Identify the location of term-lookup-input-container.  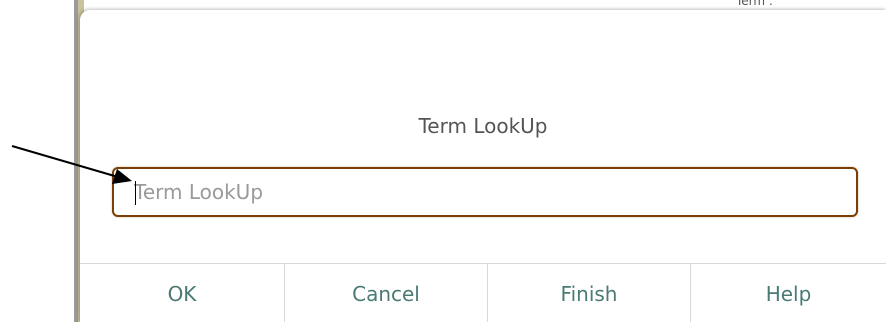
(485, 192).